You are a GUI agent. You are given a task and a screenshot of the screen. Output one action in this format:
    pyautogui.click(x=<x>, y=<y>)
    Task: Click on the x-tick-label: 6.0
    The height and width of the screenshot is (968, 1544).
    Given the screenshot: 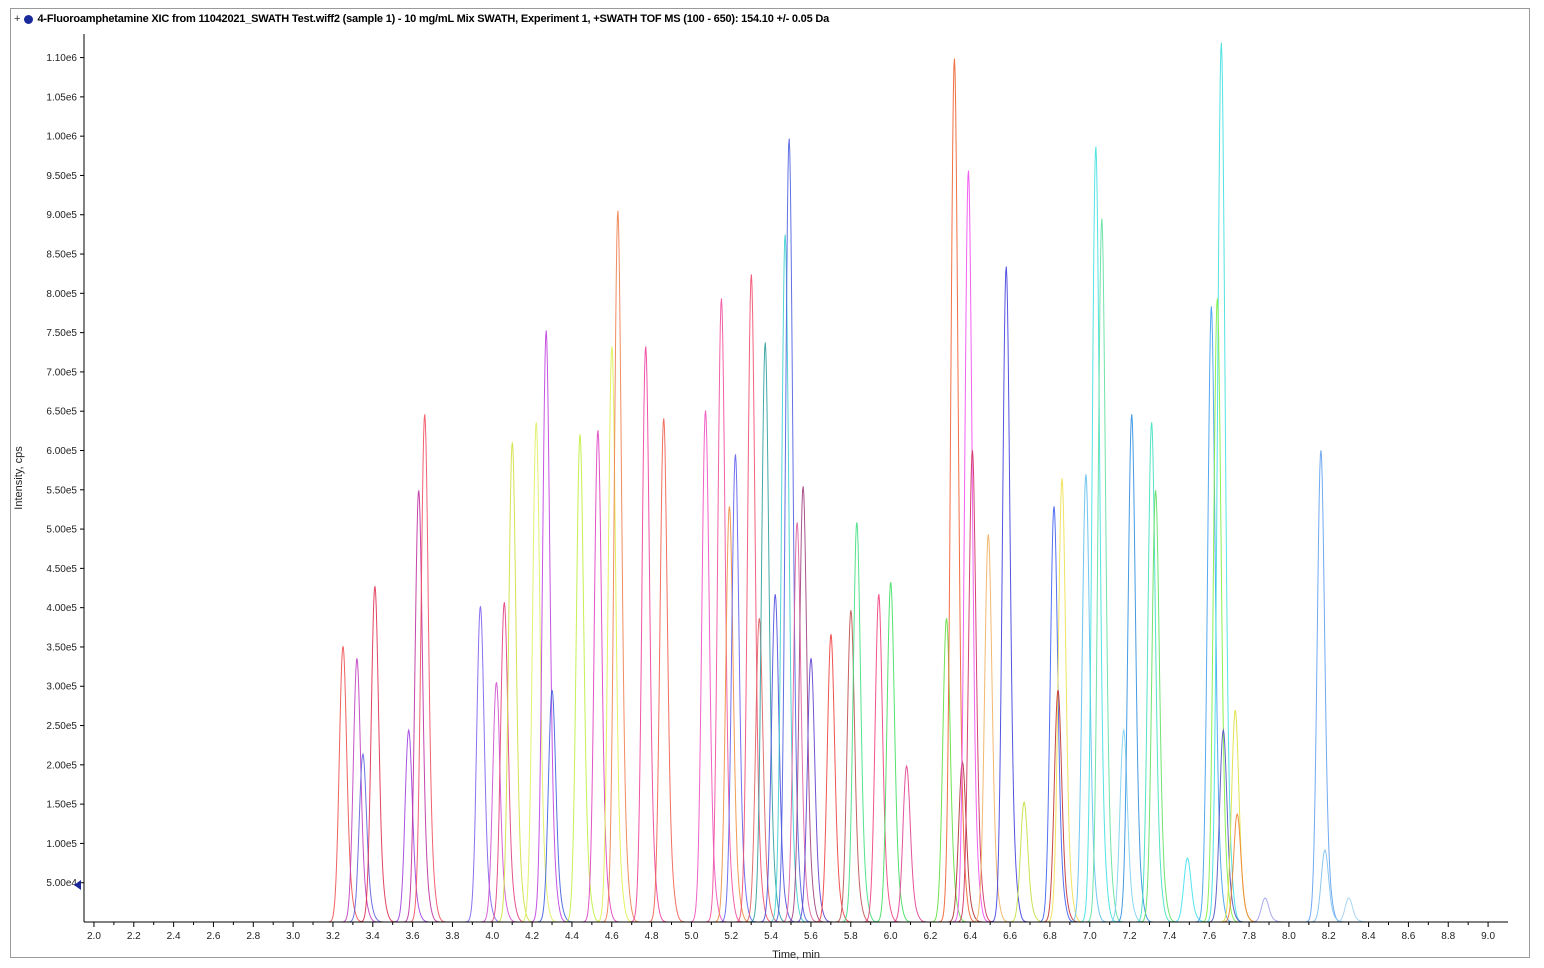 What is the action you would take?
    pyautogui.click(x=891, y=936)
    